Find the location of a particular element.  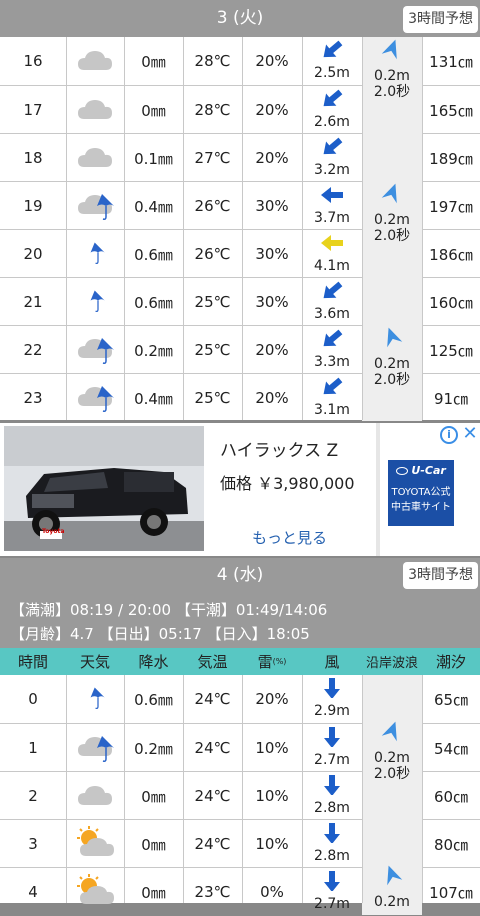

header-hour: 時間 is located at coordinates (32, 662).